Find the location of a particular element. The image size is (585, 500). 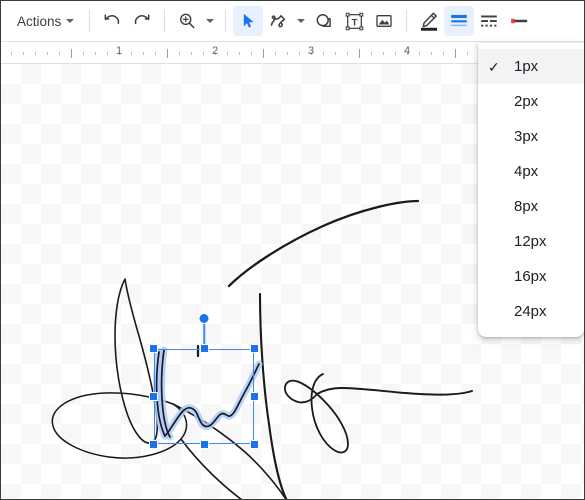

line-weight-option-label: 16px is located at coordinates (530, 276).